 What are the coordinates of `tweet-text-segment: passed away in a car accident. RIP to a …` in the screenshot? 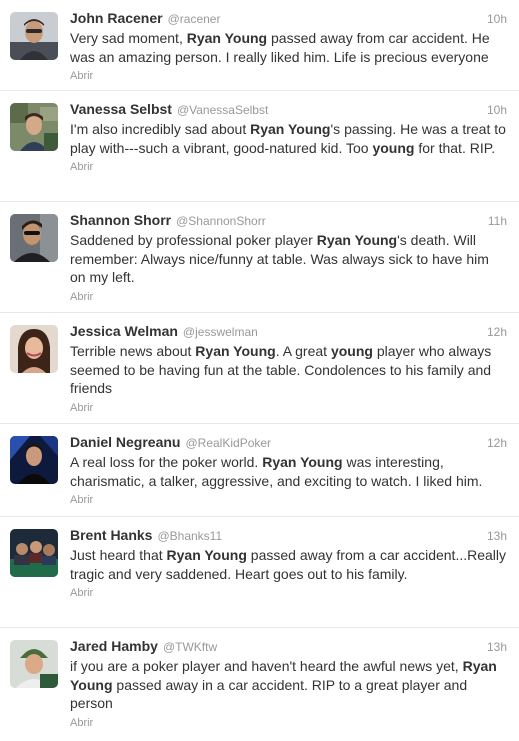 It's located at (269, 694).